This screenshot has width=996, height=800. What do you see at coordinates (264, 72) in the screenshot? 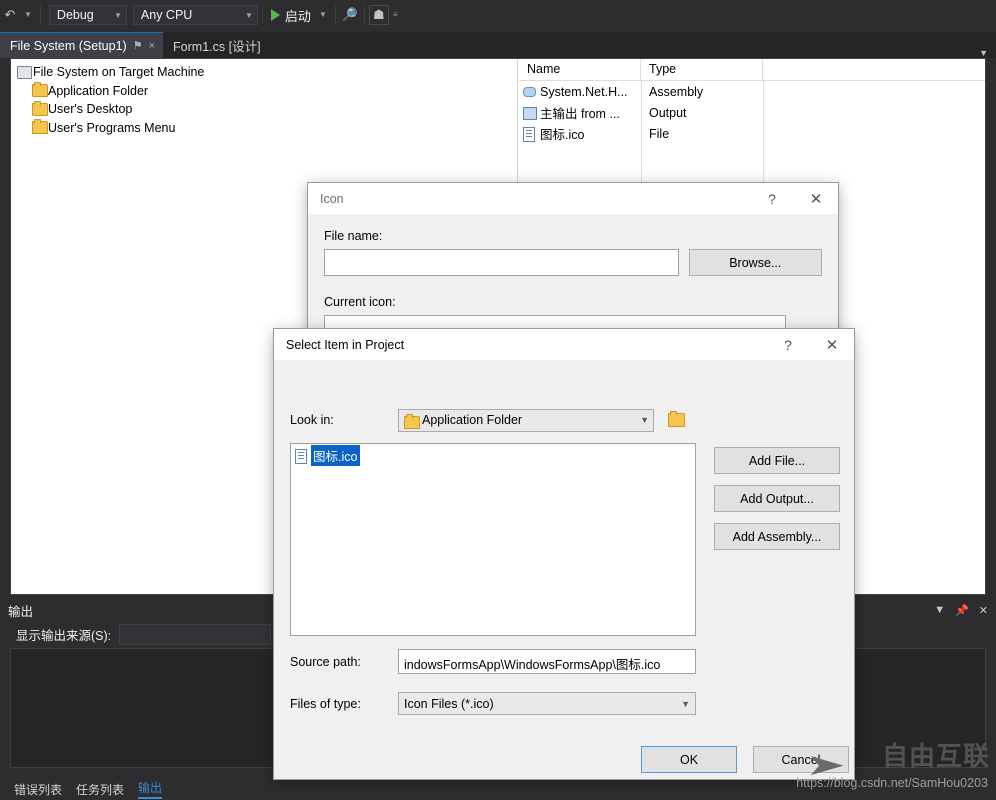
I see `tree-item-file-system-on-target-machine: File System on Target Machine` at bounding box center [264, 72].